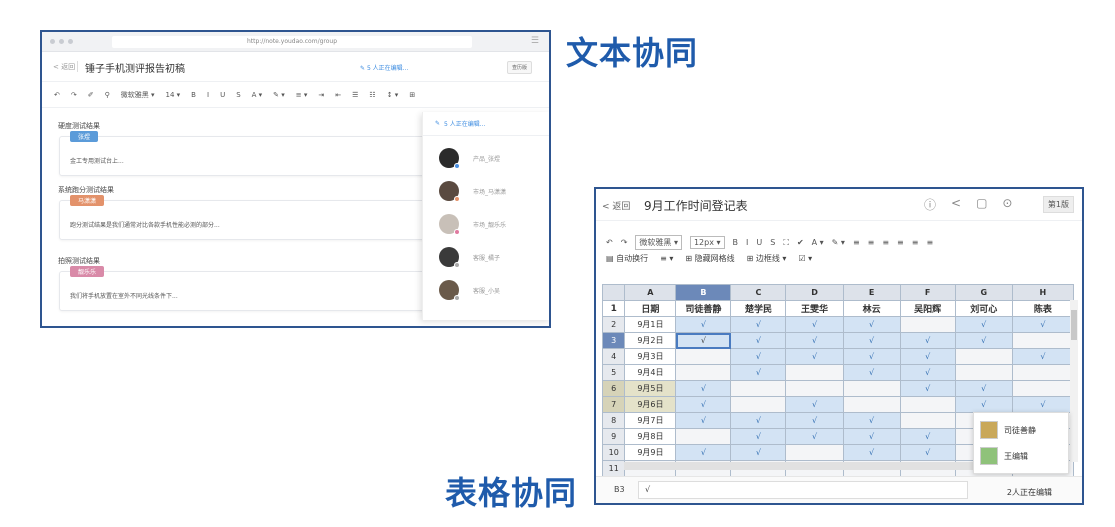  Describe the element at coordinates (321, 95) in the screenshot. I see `toolbar-button: ⇥` at that location.